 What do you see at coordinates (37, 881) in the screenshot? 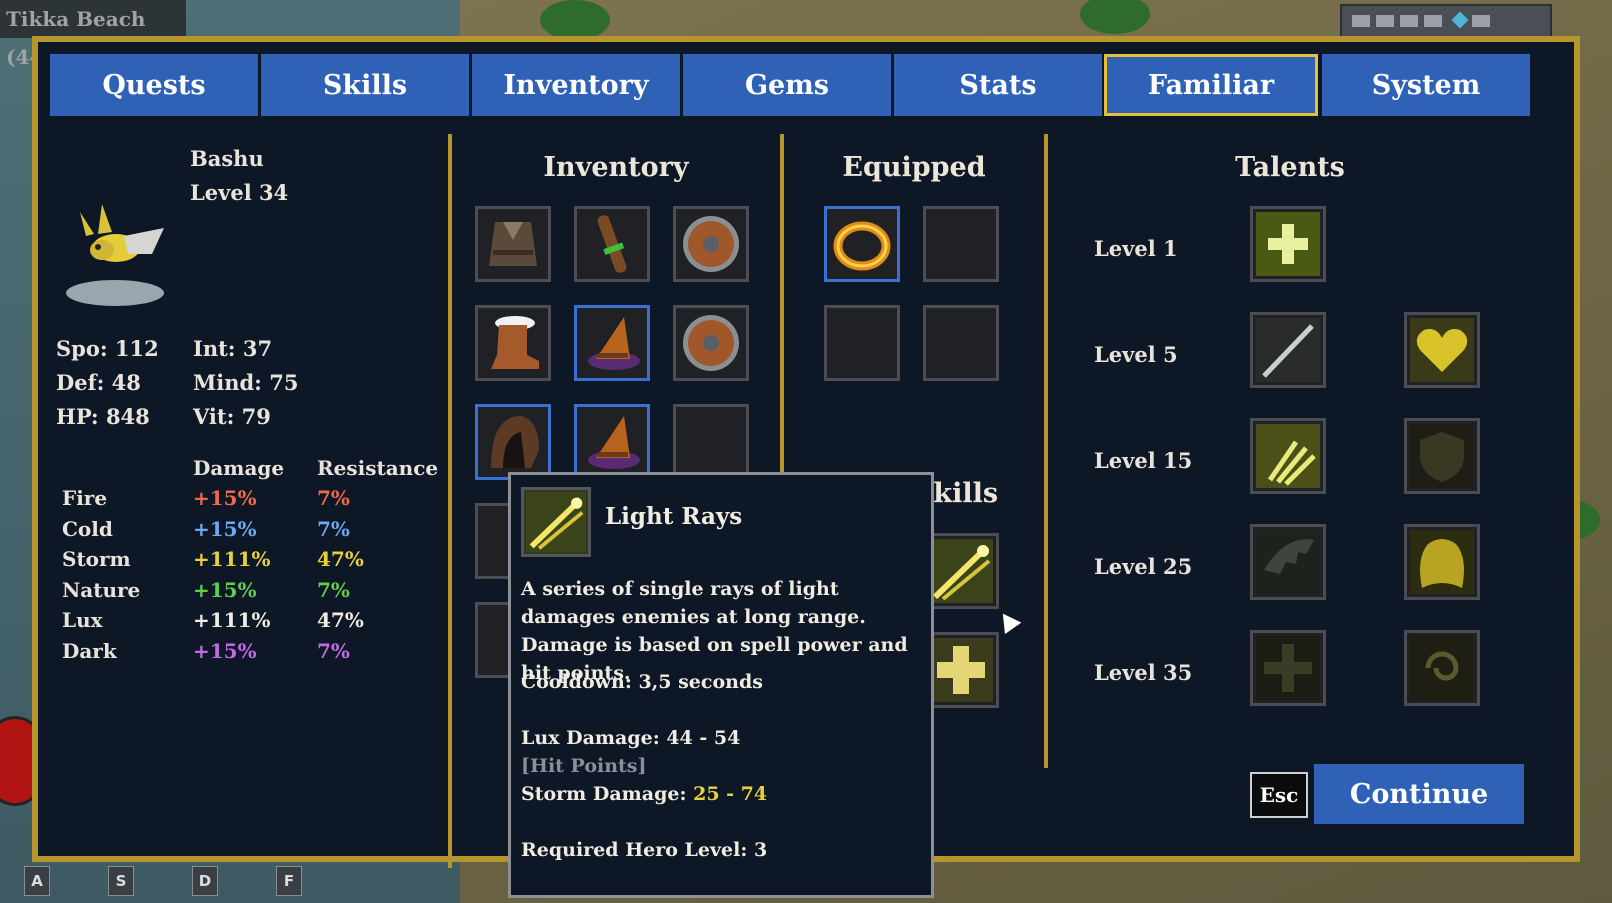
I see `hotkey-a: A` at bounding box center [37, 881].